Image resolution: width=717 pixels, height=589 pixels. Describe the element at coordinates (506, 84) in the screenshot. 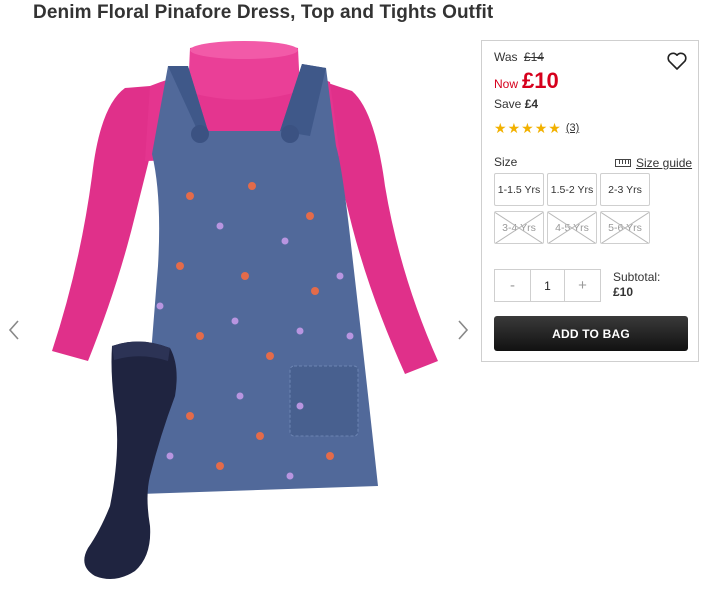

I see `now-label: Now` at that location.